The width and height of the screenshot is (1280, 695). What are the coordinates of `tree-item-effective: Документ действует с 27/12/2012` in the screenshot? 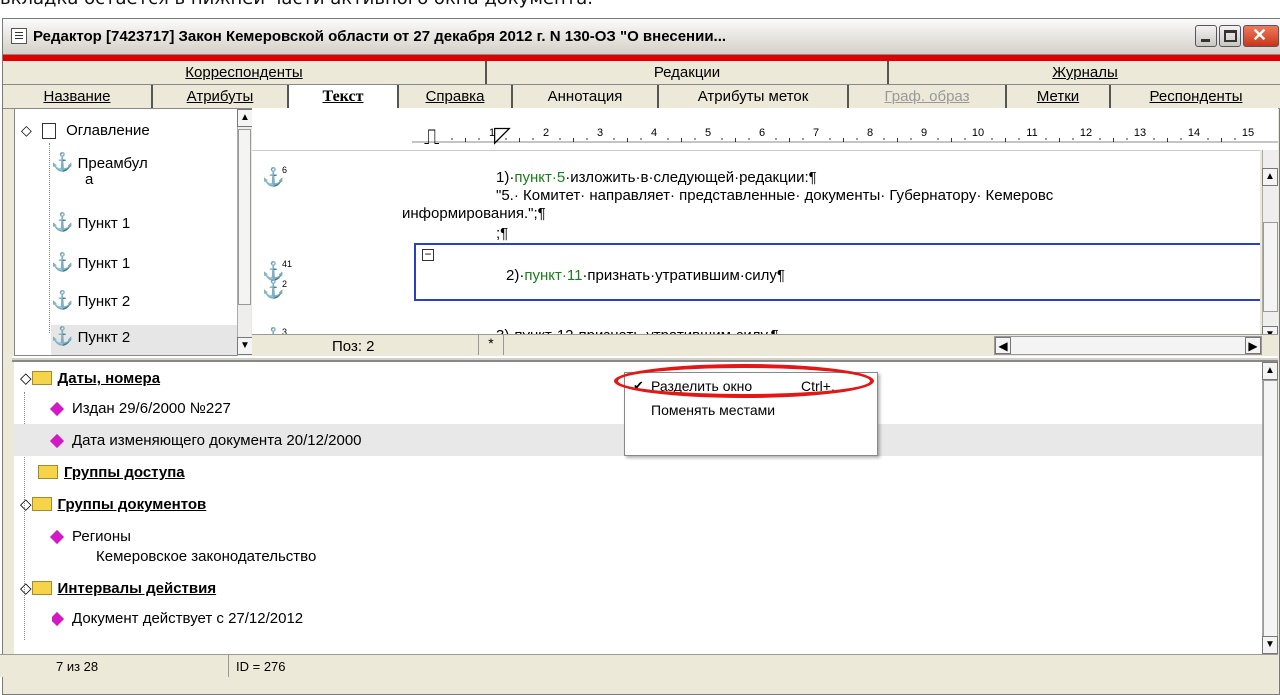 It's located at (177, 619).